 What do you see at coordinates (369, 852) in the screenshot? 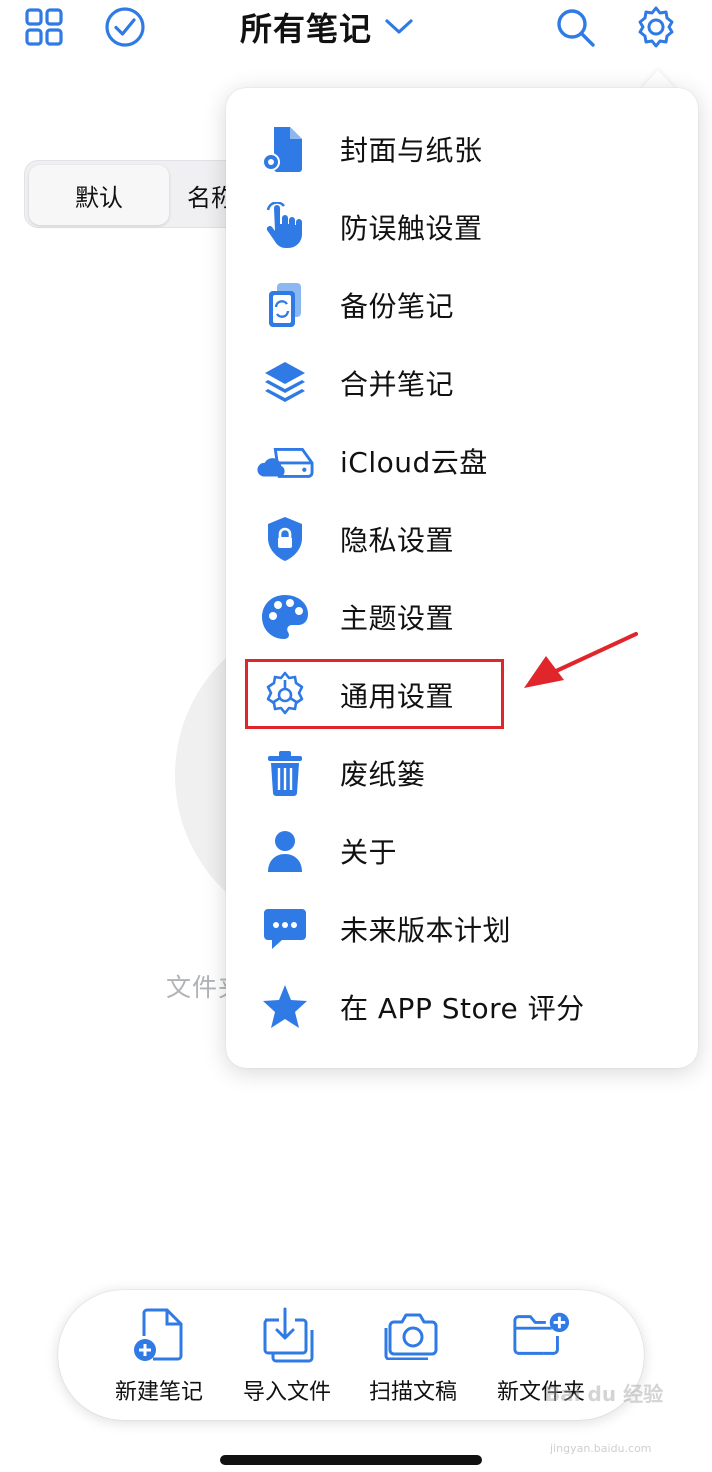
I see `menu-item-label: 关于` at bounding box center [369, 852].